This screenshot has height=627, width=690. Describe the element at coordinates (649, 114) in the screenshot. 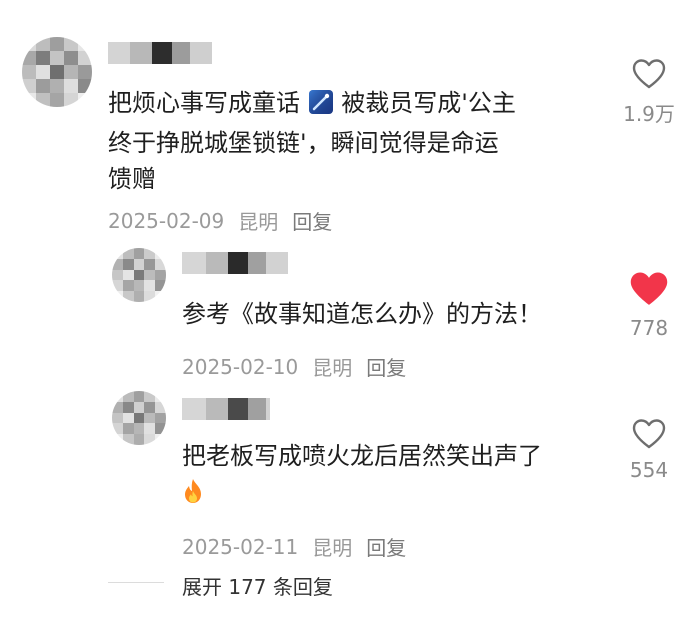

I see `like-count: 1.9万` at that location.